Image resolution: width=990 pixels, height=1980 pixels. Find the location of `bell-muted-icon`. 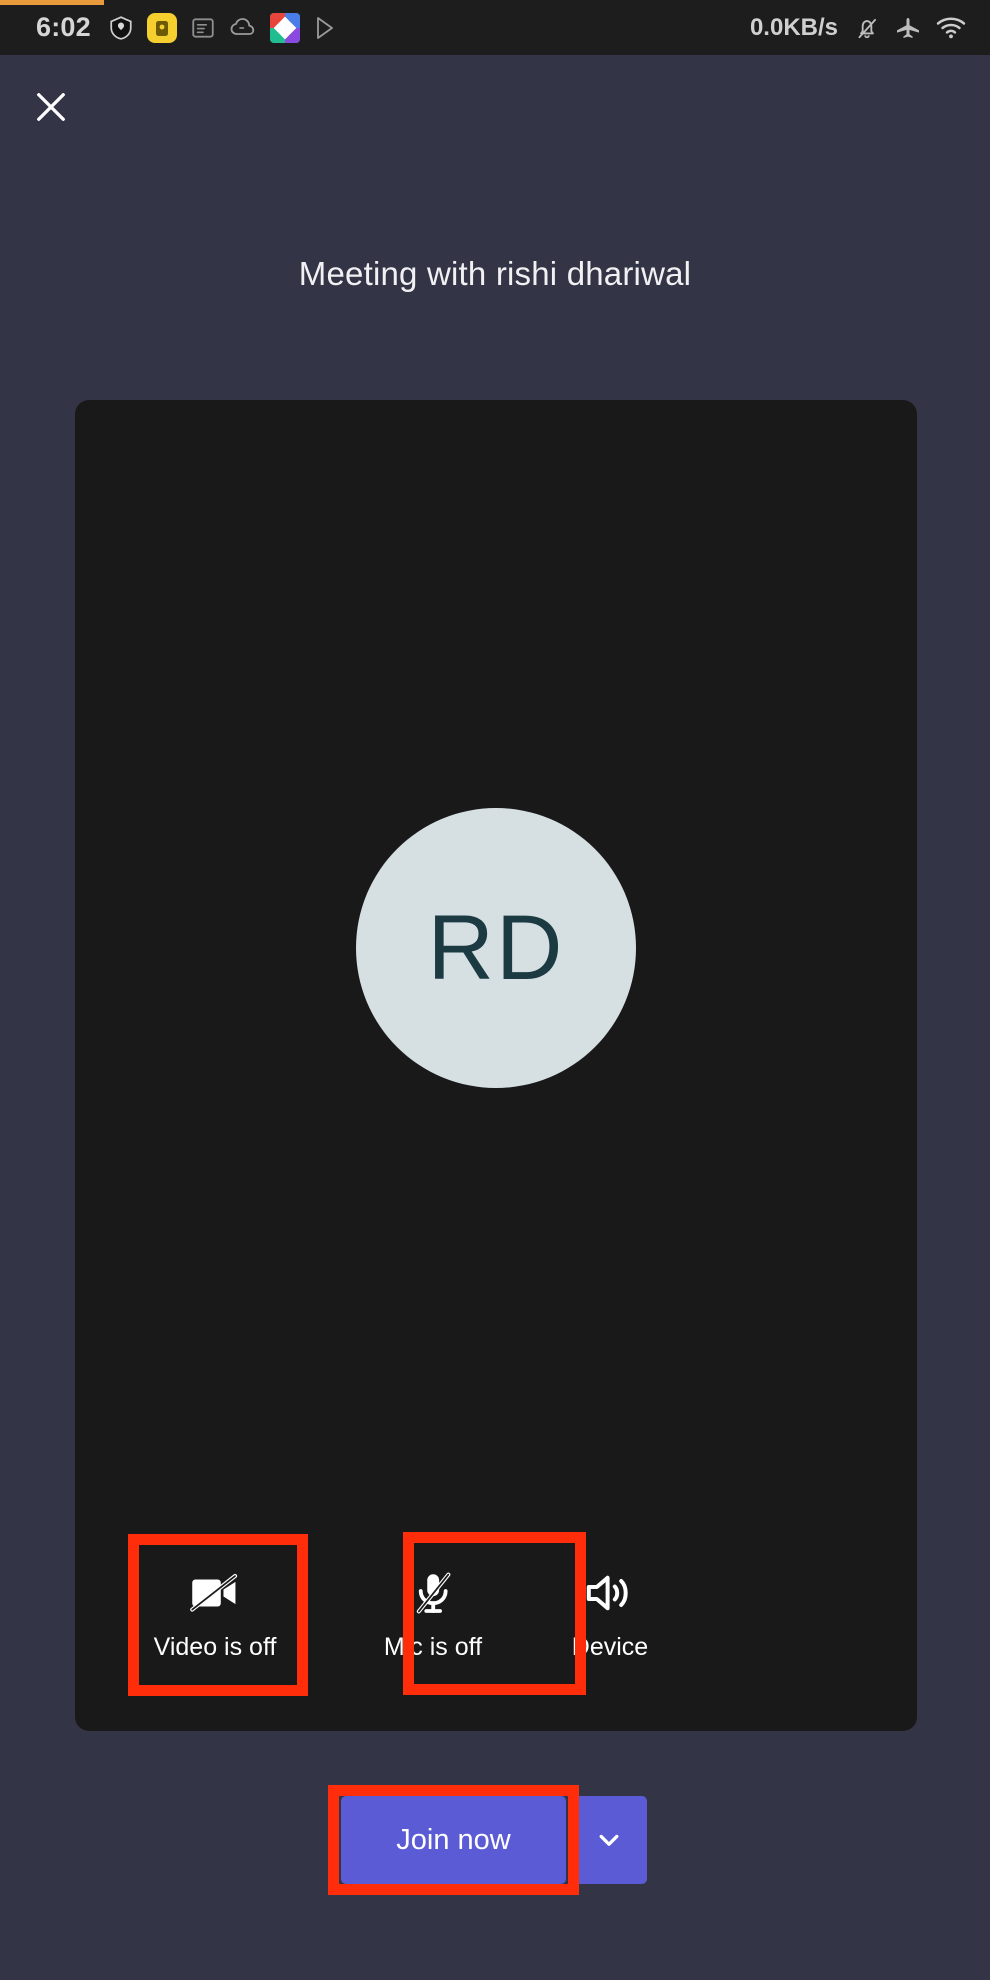

bell-muted-icon is located at coordinates (867, 28).